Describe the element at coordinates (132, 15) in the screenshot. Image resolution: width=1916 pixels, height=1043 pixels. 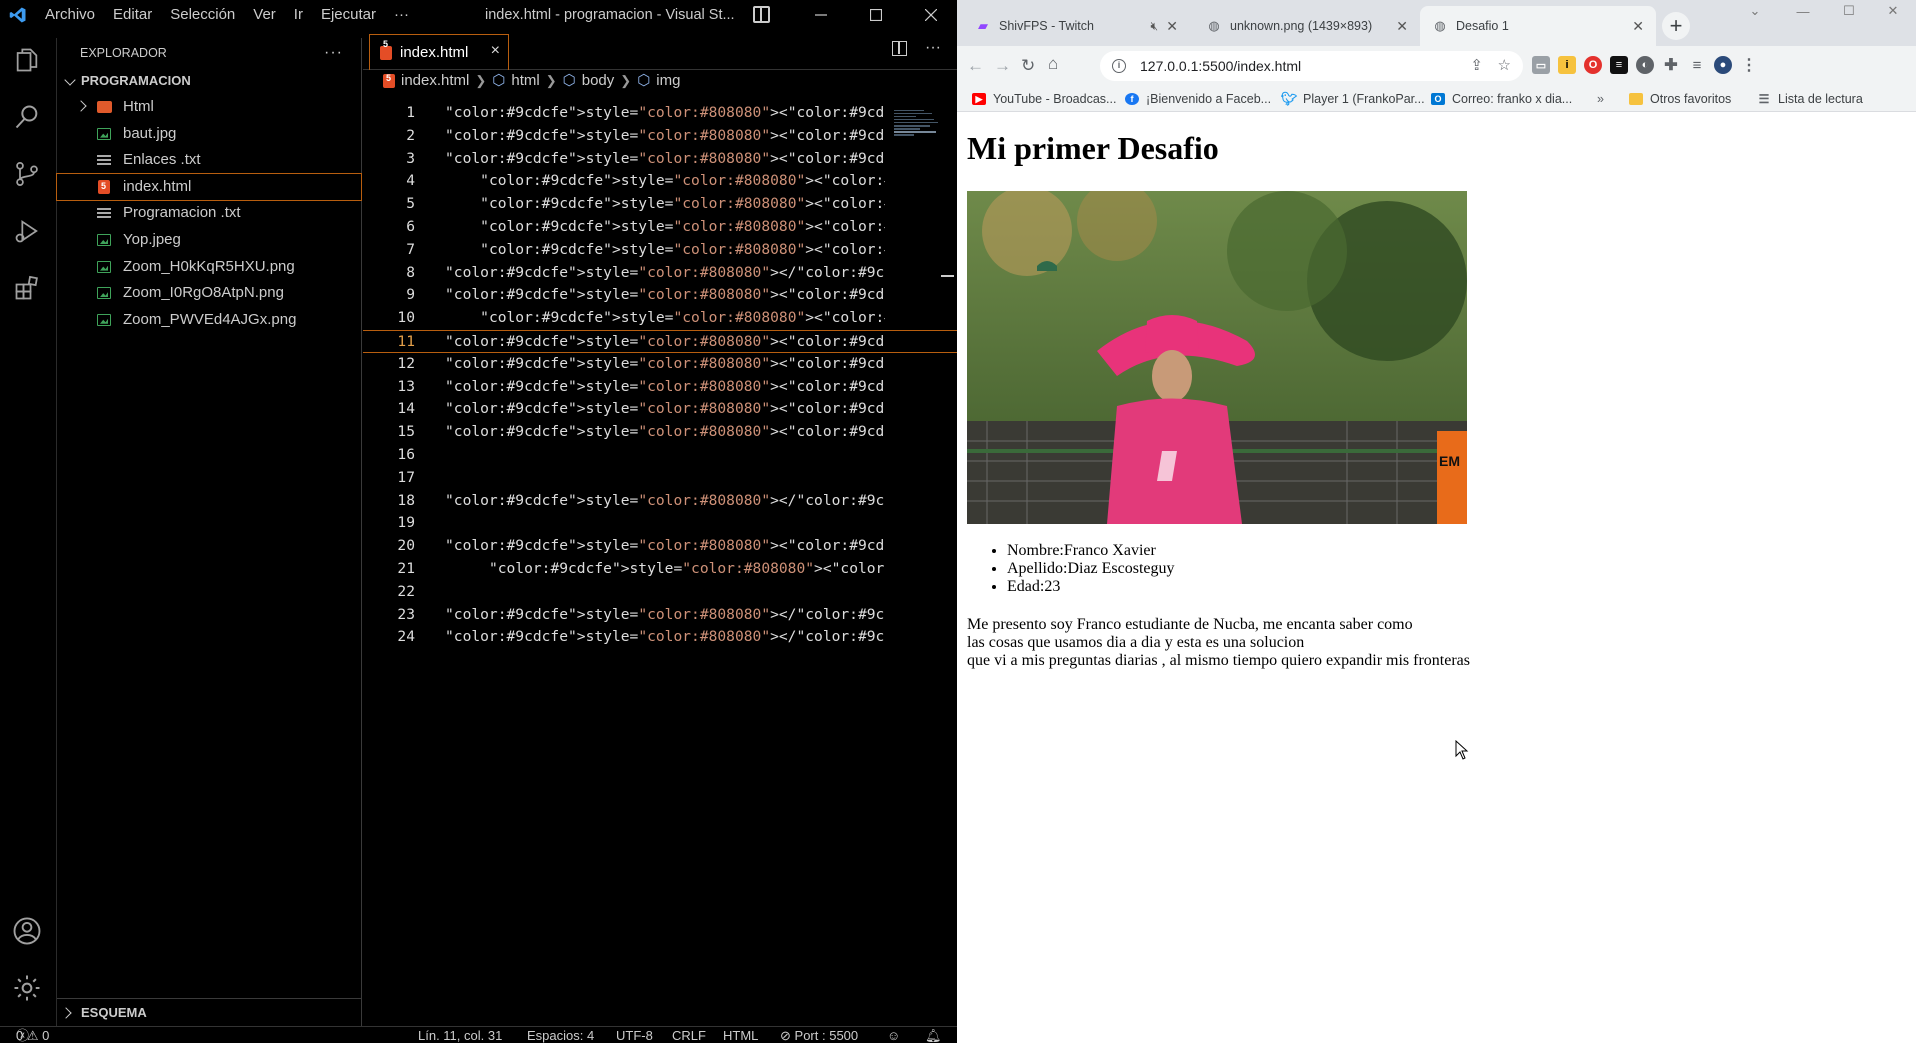
I see `menu-editar: Editar` at that location.